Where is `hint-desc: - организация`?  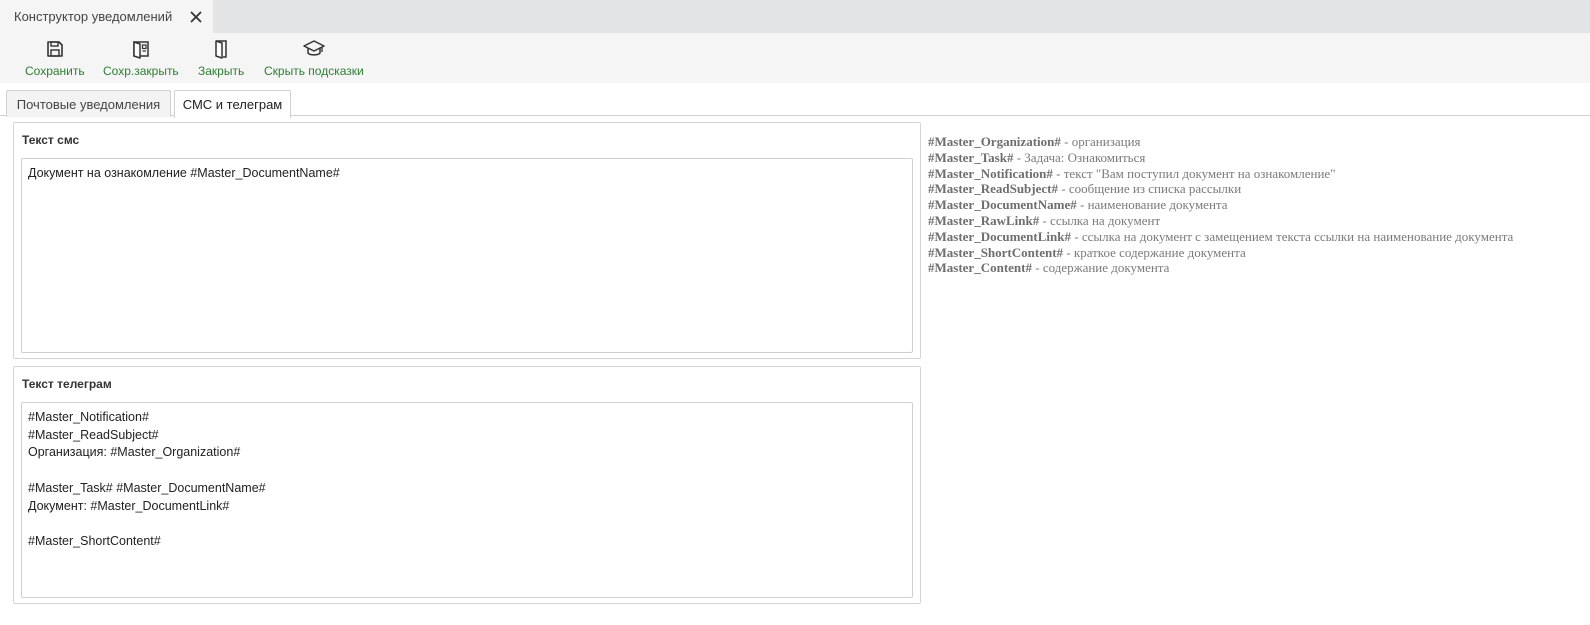 hint-desc: - организация is located at coordinates (1100, 141).